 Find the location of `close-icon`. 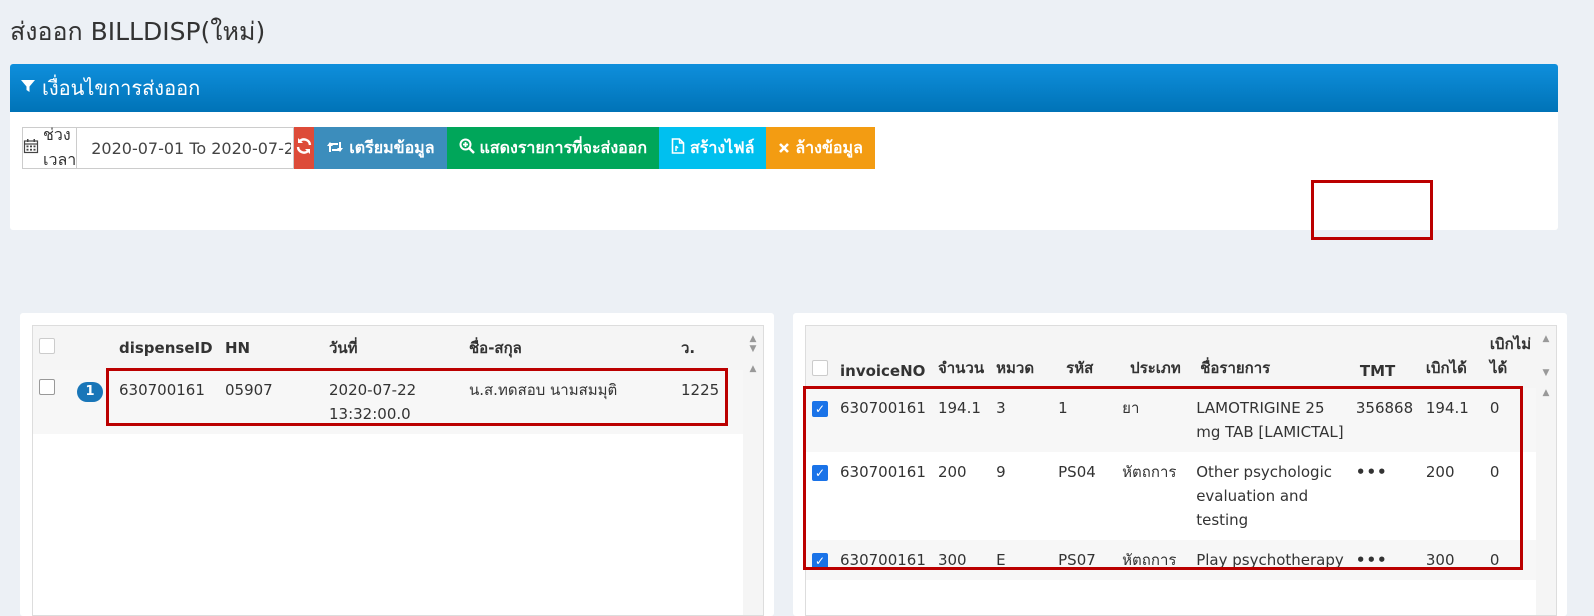

close-icon is located at coordinates (784, 148).